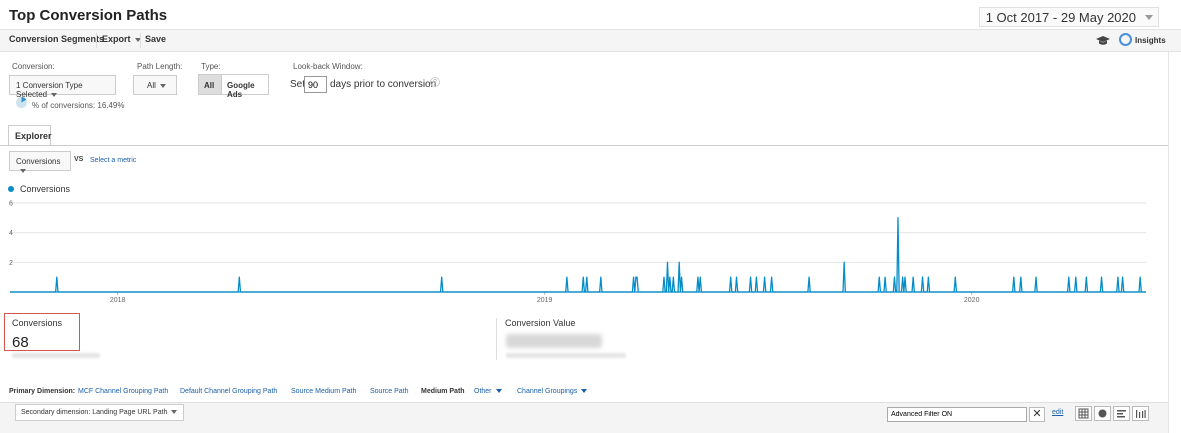 This screenshot has width=1181, height=433. I want to click on summary-conversions-label: Conversions, so click(37, 323).